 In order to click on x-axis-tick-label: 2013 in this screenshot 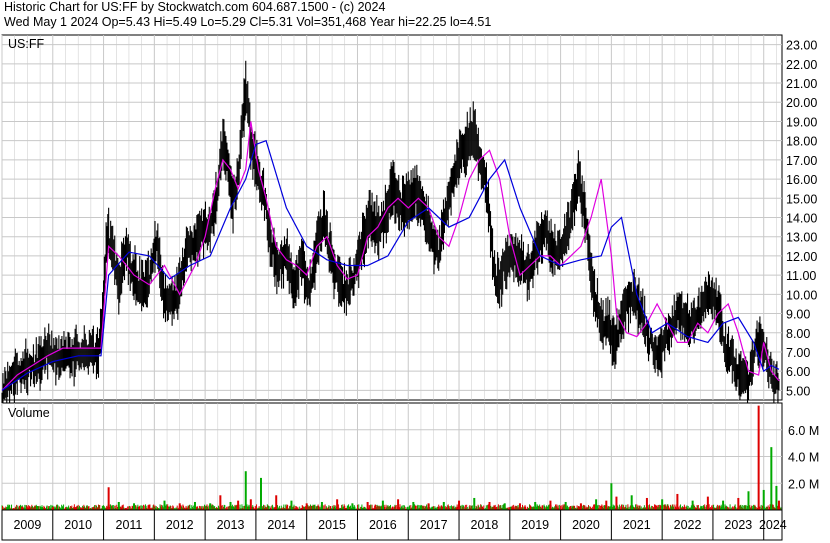, I will do `click(231, 525)`.